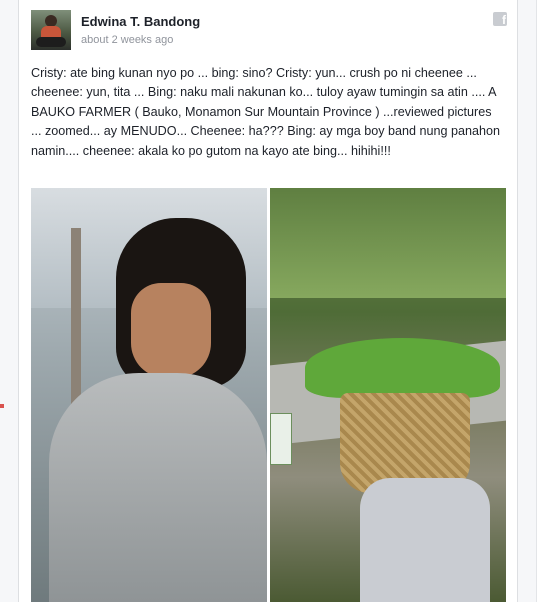  I want to click on photo-farmer-jacket, so click(425, 540).